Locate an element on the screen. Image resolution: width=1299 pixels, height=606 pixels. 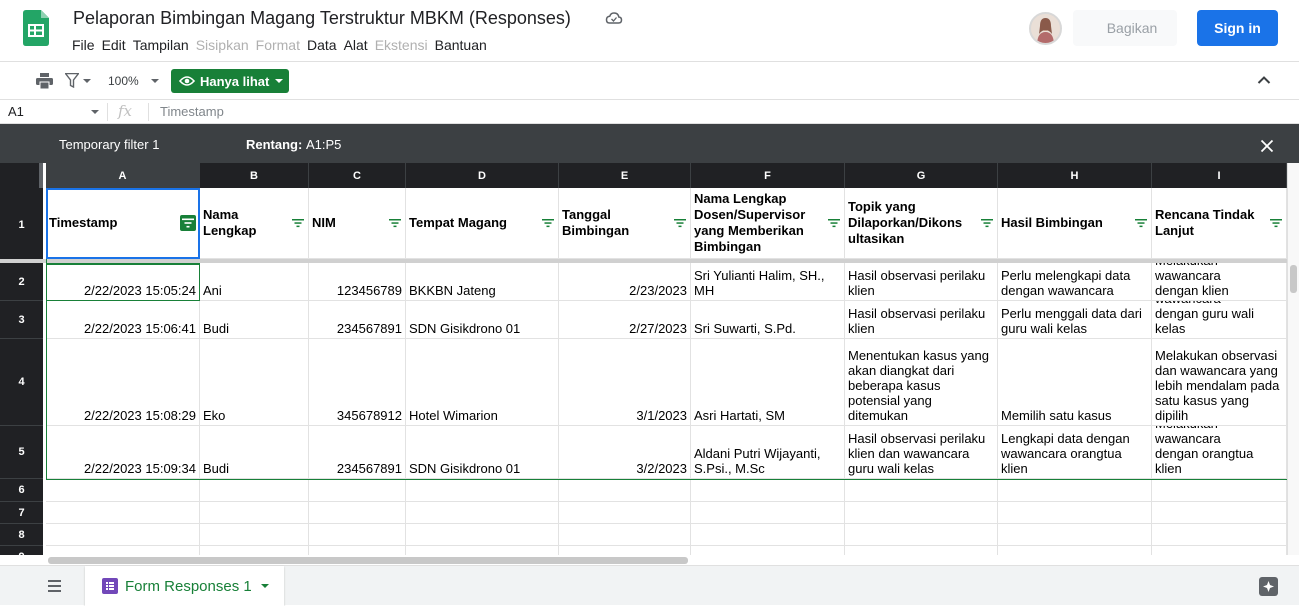
header-cell-h: Hasil Bimbingan is located at coordinates (1075, 223).